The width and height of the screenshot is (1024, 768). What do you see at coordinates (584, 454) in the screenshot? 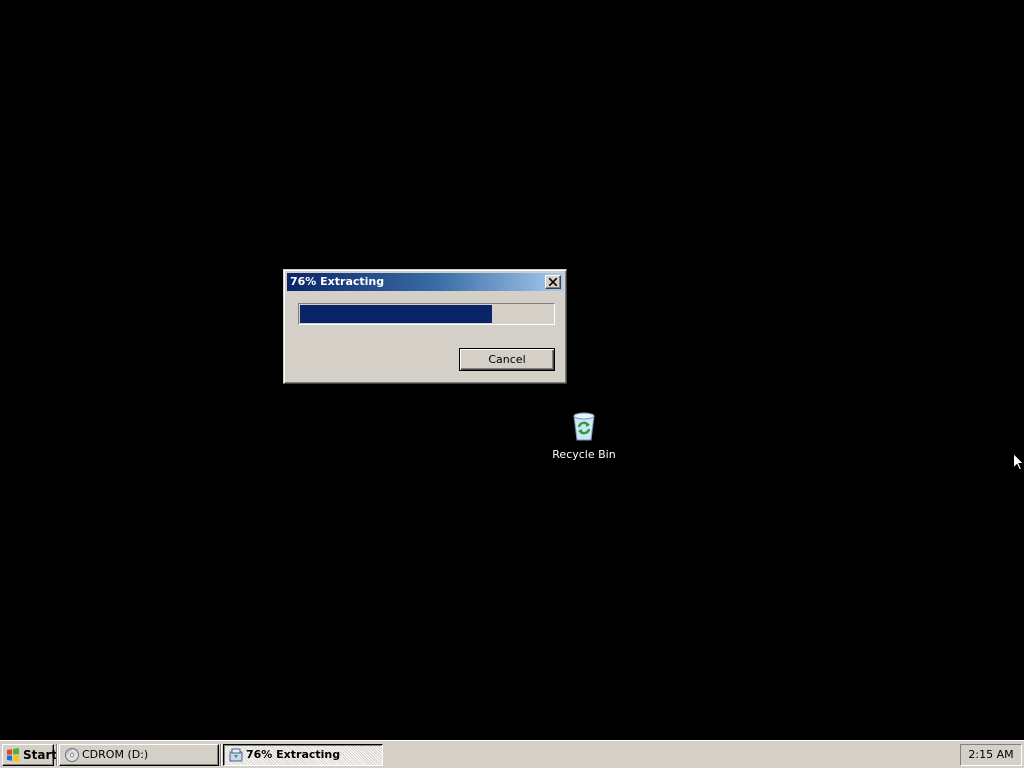
I see `recycle-bin-label: Recycle Bin` at bounding box center [584, 454].